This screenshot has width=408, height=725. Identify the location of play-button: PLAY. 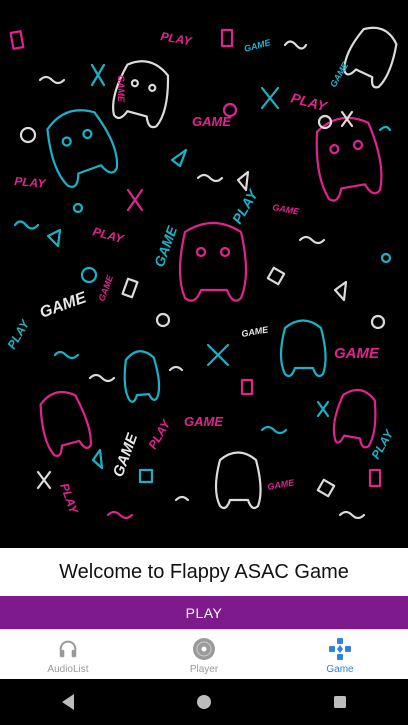
(204, 612).